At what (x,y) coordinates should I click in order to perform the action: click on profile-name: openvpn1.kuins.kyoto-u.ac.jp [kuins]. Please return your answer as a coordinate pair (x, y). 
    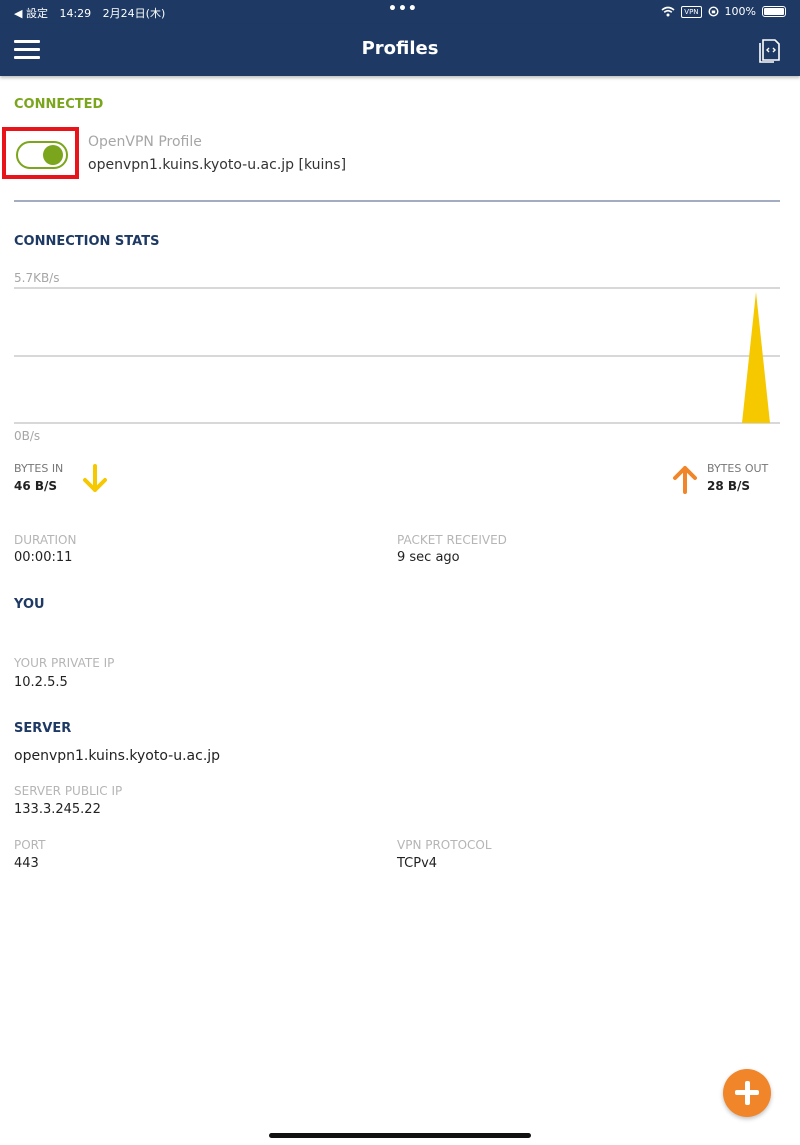
    Looking at the image, I should click on (217, 165).